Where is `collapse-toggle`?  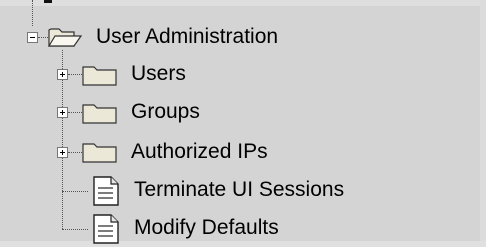 collapse-toggle is located at coordinates (32, 37).